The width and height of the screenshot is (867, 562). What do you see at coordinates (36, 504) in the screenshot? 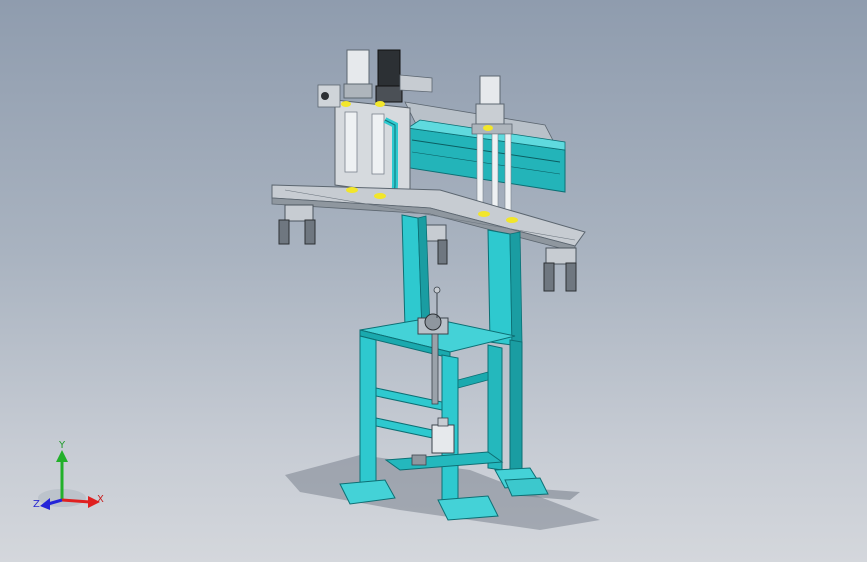
I see `z-axis-label: Z` at bounding box center [36, 504].